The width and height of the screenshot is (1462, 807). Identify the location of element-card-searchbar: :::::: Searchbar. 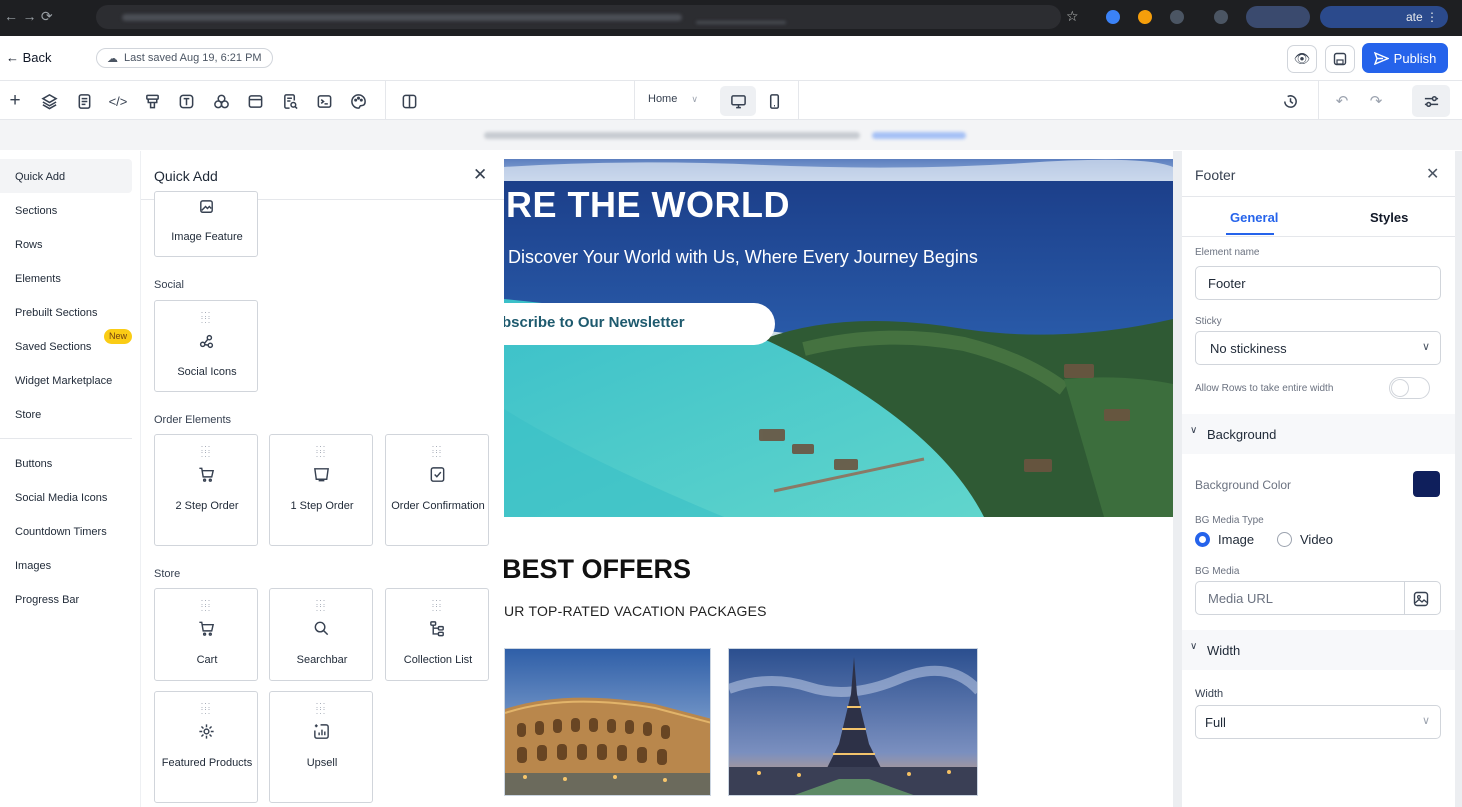
(321, 634).